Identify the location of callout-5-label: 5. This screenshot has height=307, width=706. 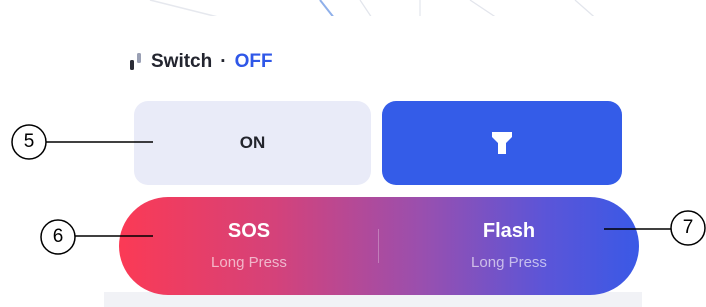
(29, 141).